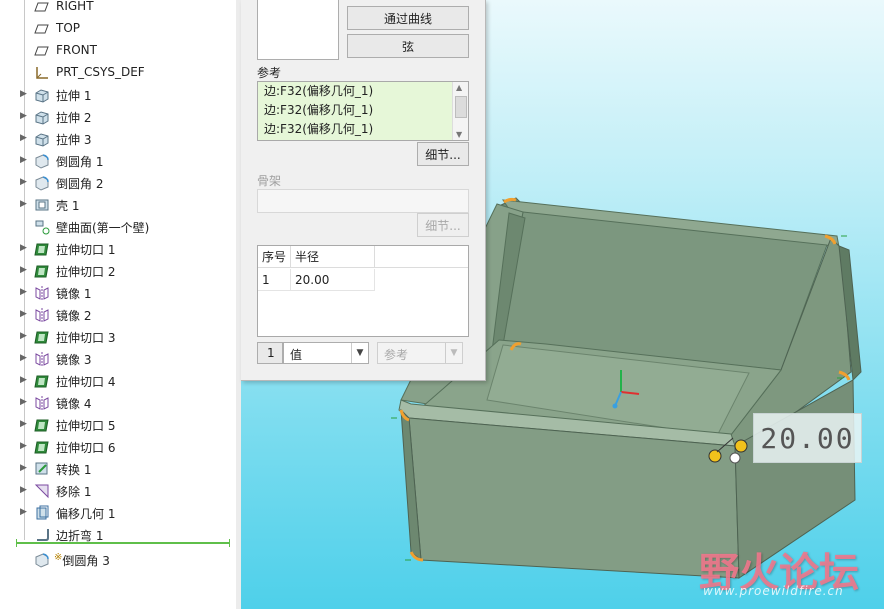 This screenshot has height=609, width=884. I want to click on tree-item-label: 拉伸 3, so click(74, 140).